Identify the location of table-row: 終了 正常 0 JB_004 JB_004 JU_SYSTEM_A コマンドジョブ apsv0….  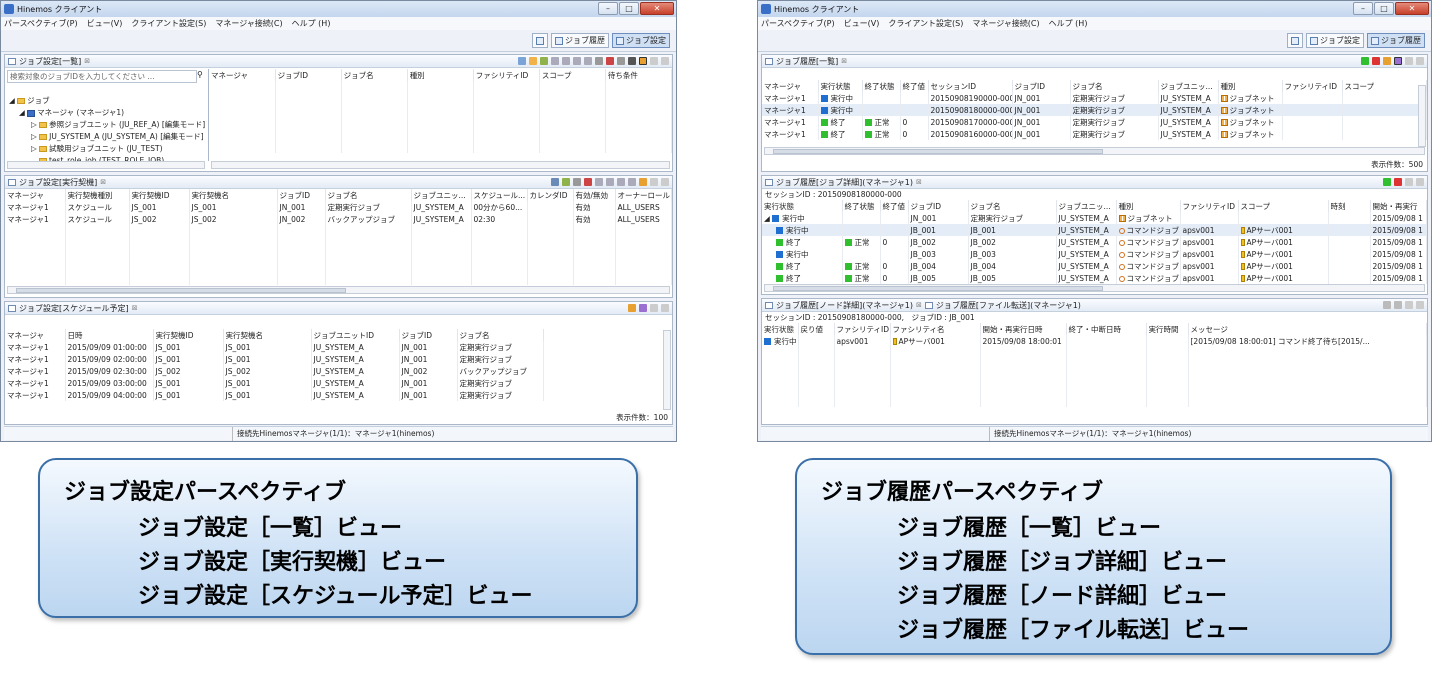
(1094, 266).